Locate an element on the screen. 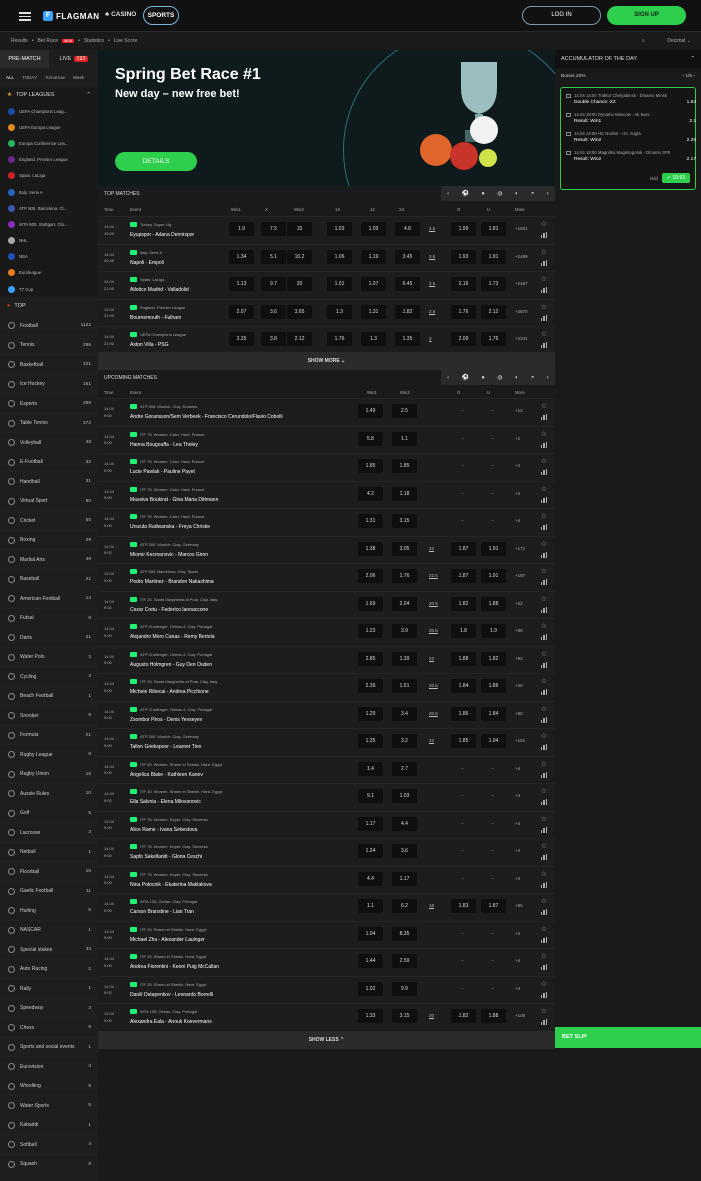 The width and height of the screenshot is (701, 1181). match-teams: Nina Potocnik - Ekaterina Maklakova is located at coordinates (171, 885).